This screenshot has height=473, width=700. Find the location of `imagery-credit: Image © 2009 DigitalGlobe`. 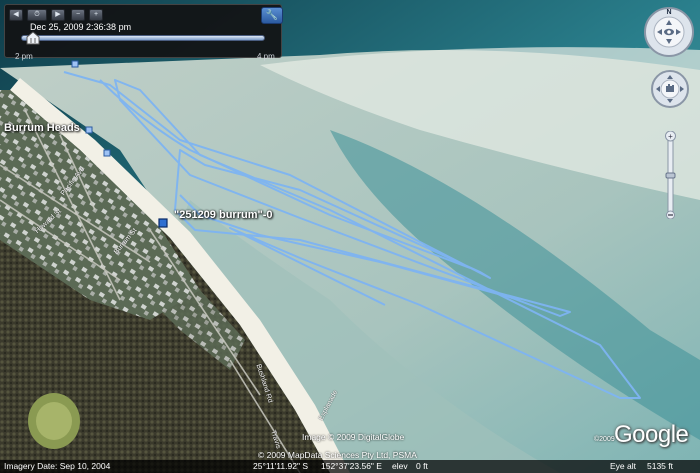

imagery-credit: Image © 2009 DigitalGlobe is located at coordinates (353, 437).